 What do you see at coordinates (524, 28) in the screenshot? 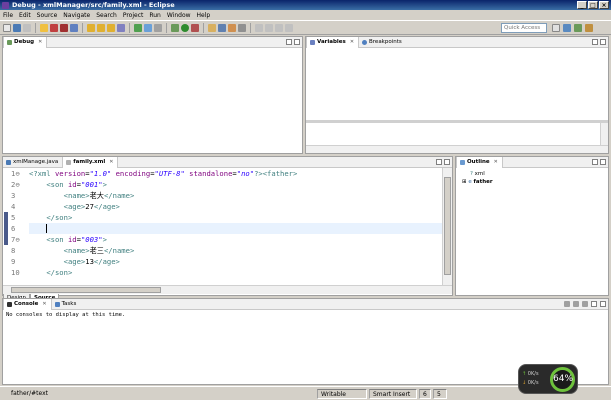
I see `quick-access-input` at bounding box center [524, 28].